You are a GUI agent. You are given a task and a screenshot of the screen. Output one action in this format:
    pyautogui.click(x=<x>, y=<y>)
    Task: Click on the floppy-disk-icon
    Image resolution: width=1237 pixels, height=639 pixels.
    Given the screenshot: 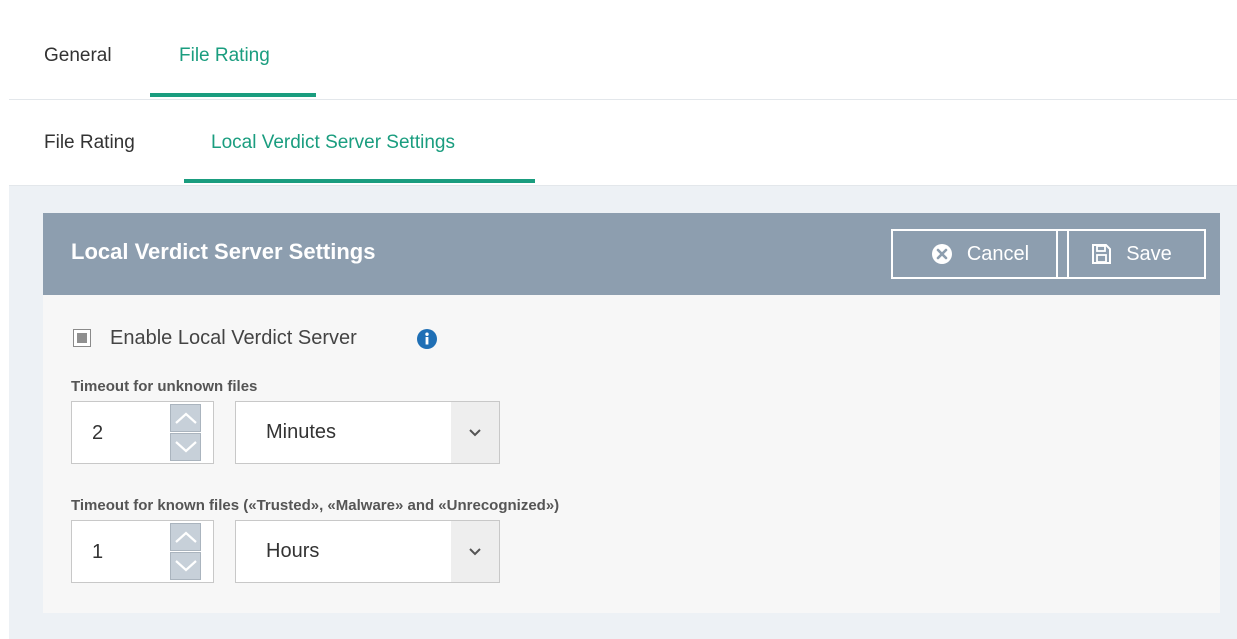 What is the action you would take?
    pyautogui.click(x=1101, y=254)
    